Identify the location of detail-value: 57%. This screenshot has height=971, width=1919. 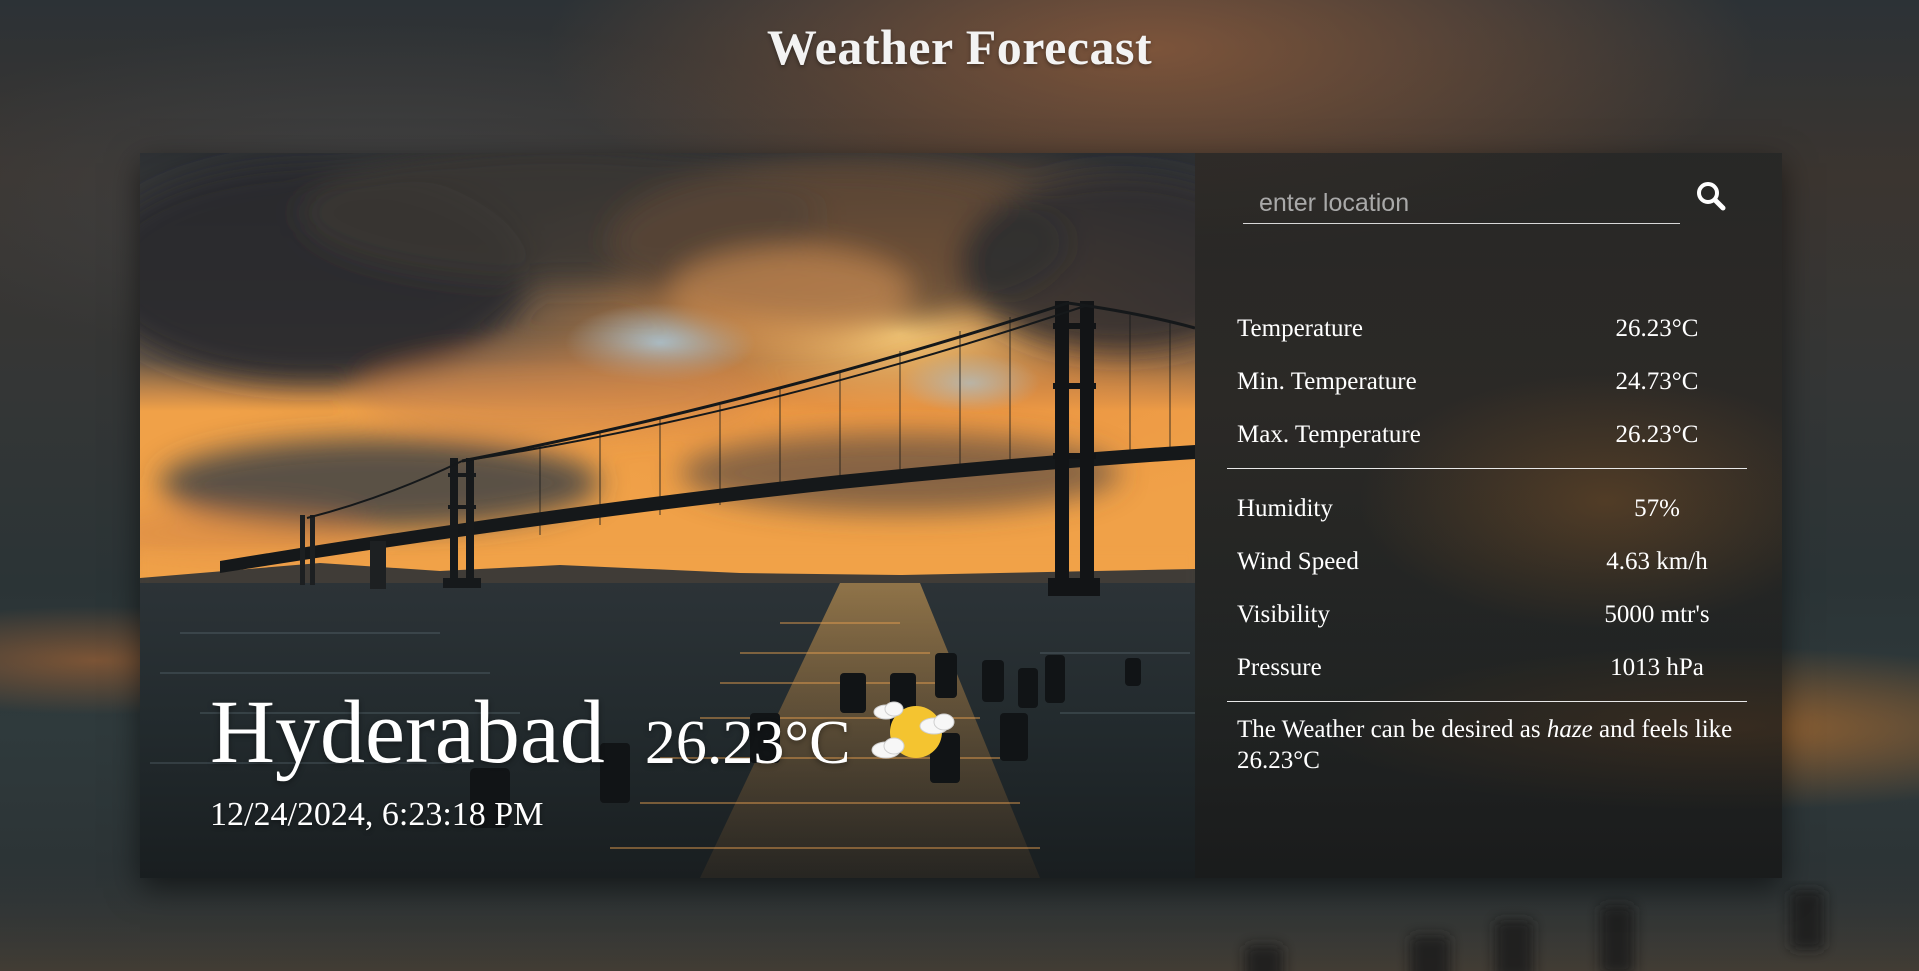
(1657, 508).